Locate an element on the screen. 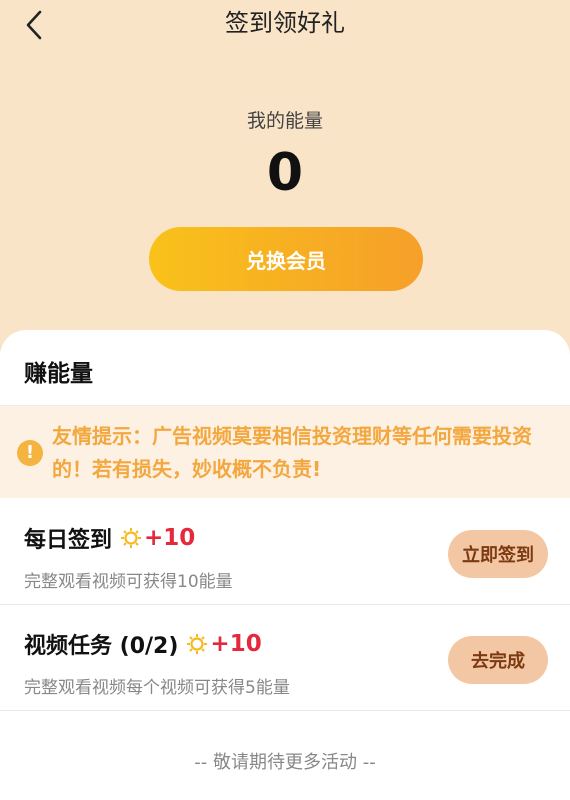  task-name: 视频任务 (0/2) +10 is located at coordinates (143, 644).